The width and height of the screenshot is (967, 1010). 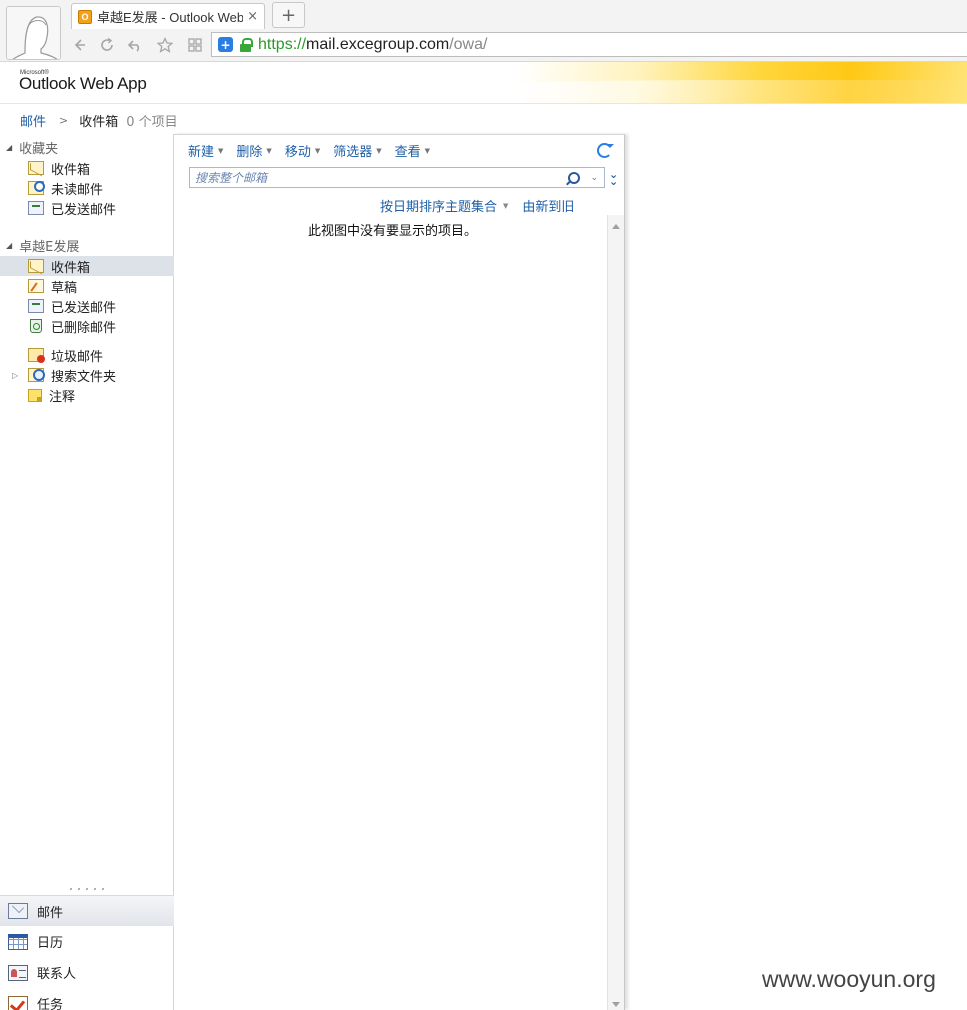 I want to click on module-label: 联系人, so click(x=57, y=974).